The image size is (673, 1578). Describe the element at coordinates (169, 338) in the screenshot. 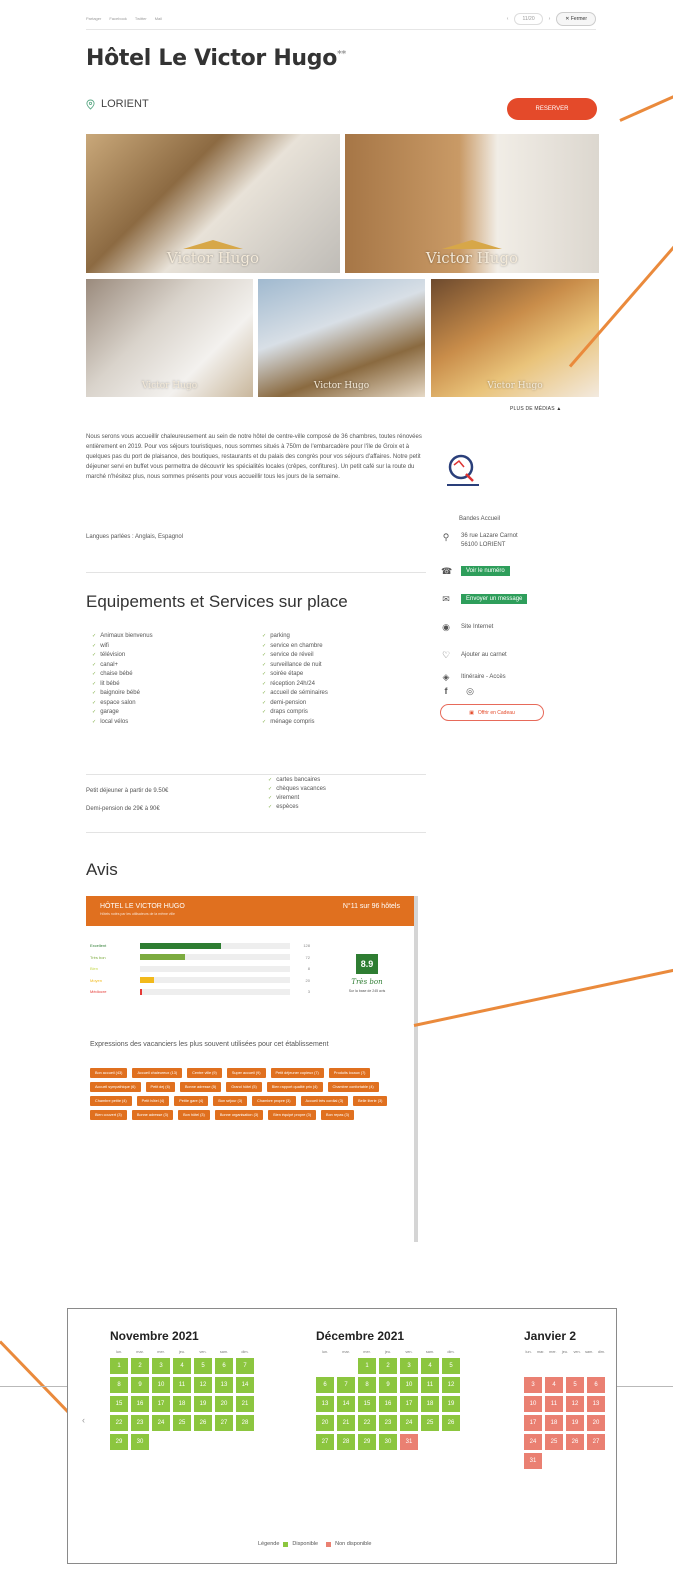

I see `gallery-photo-bedroom: Victor Hugo` at that location.